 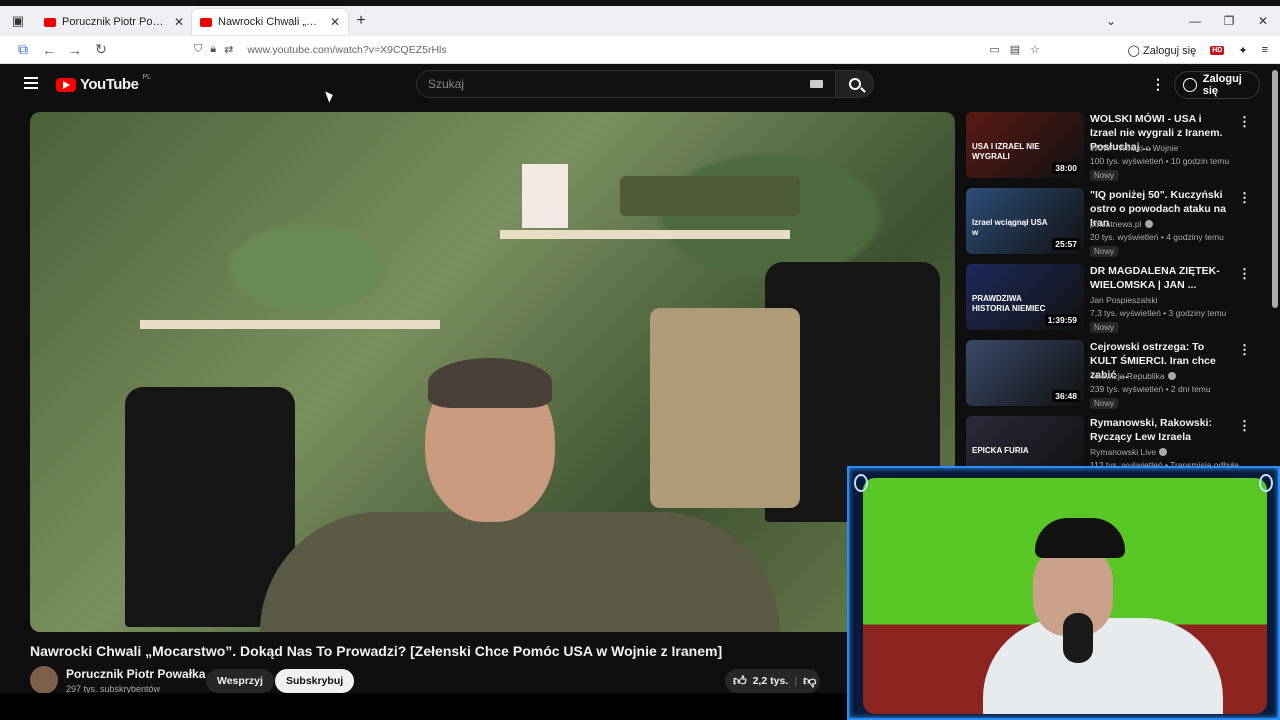 What do you see at coordinates (146, 77) in the screenshot?
I see `region-code: PL` at bounding box center [146, 77].